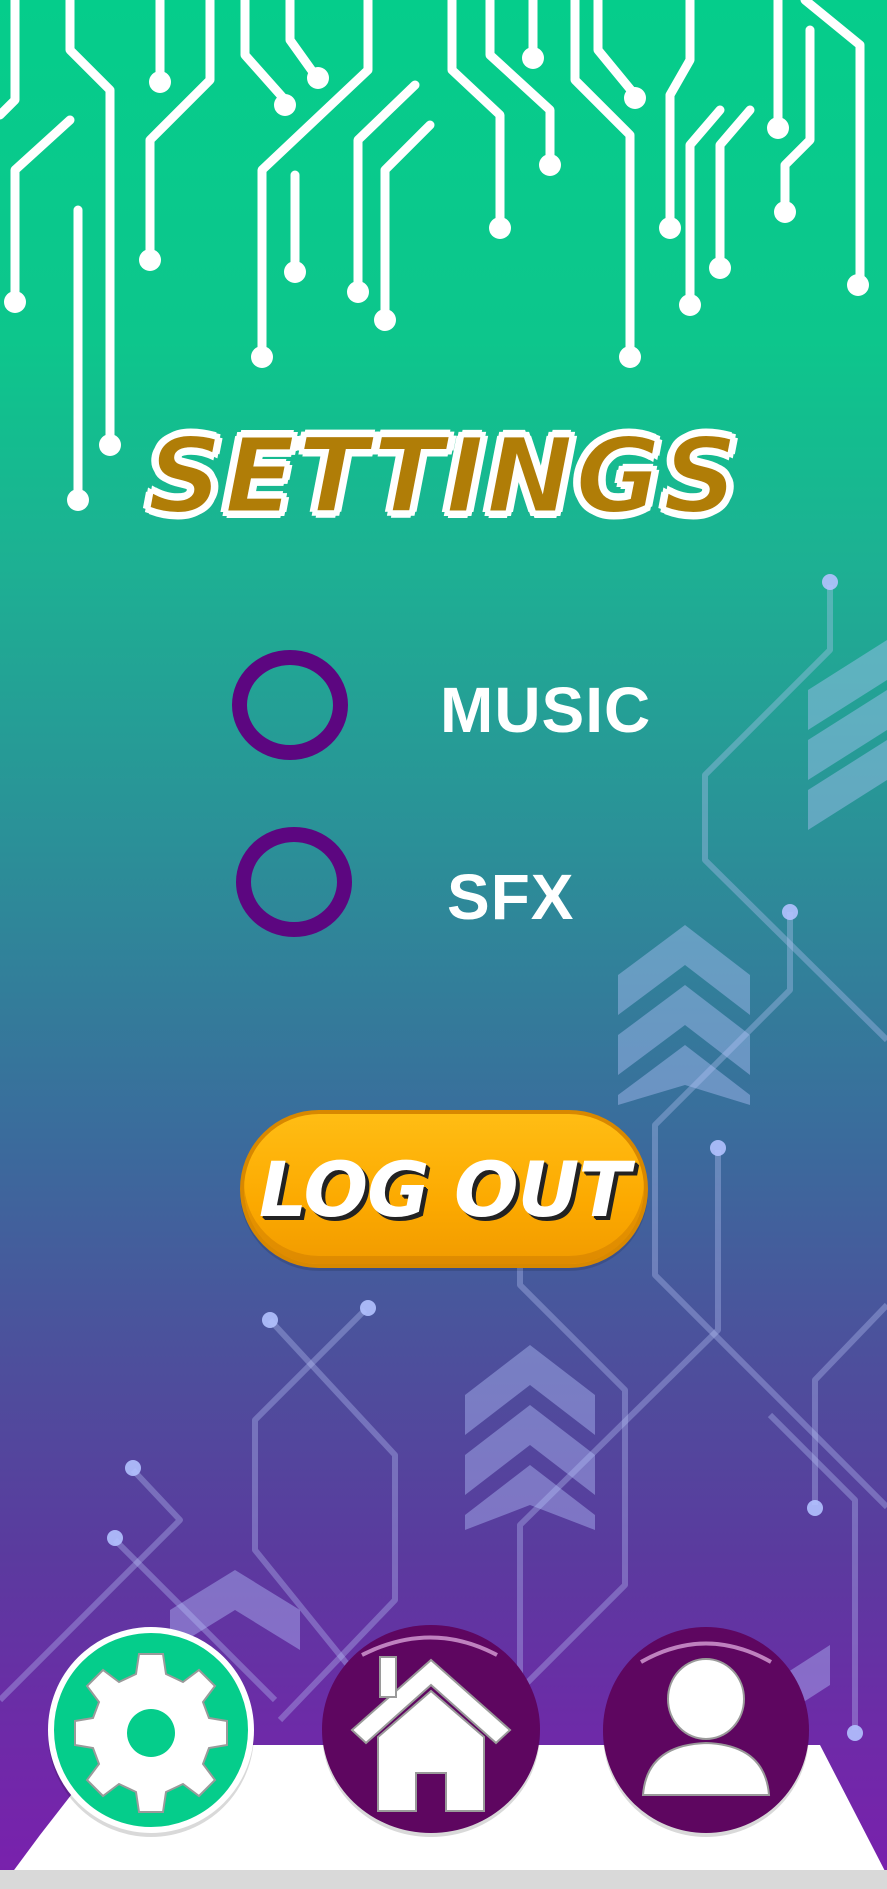 Image resolution: width=887 pixels, height=1889 pixels. I want to click on nav-platform, so click(443, 1817).